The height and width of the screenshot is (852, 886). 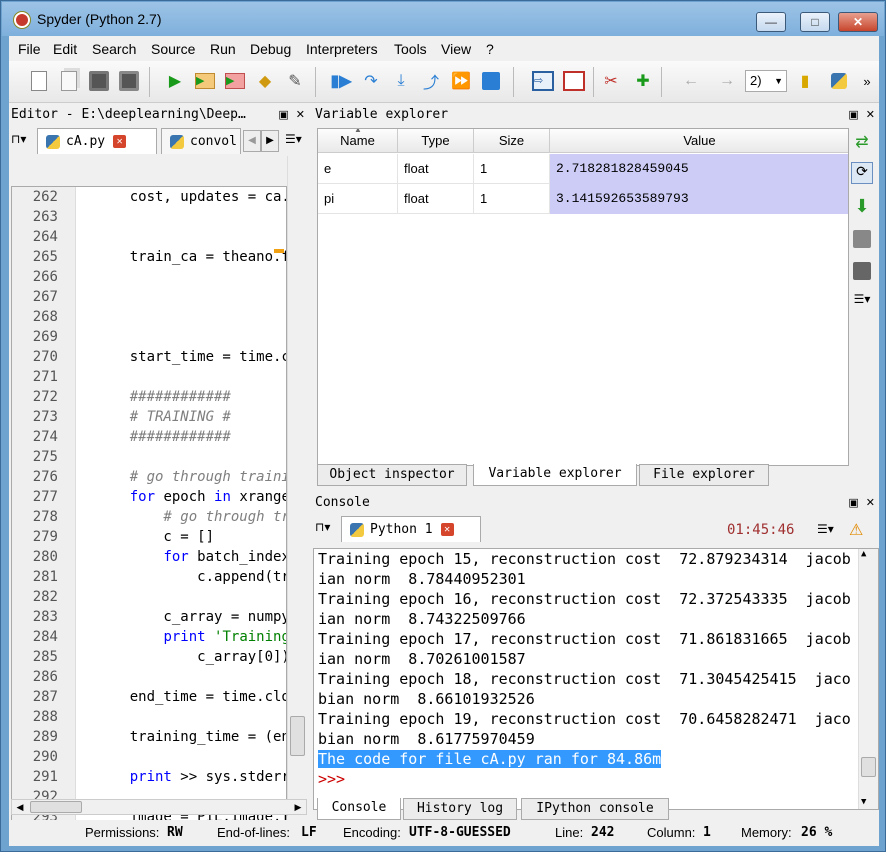 I want to click on title-bar: Spyder (Python 2.7) — □ ✕, so click(x=443, y=19).